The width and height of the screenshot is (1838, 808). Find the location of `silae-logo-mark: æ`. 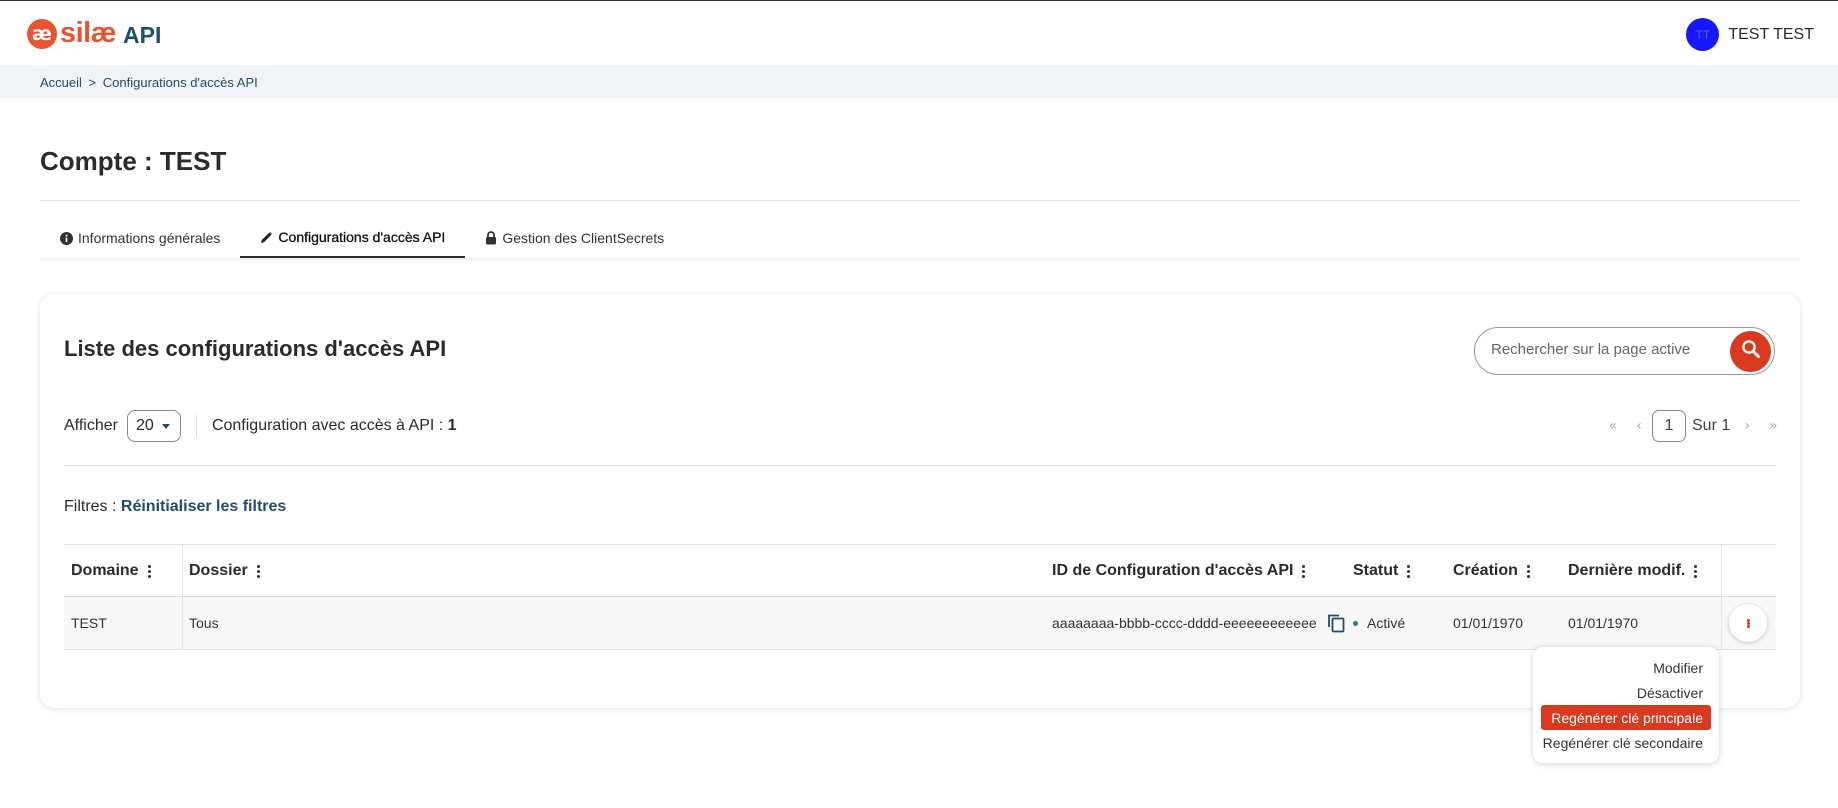

silae-logo-mark: æ is located at coordinates (42, 33).